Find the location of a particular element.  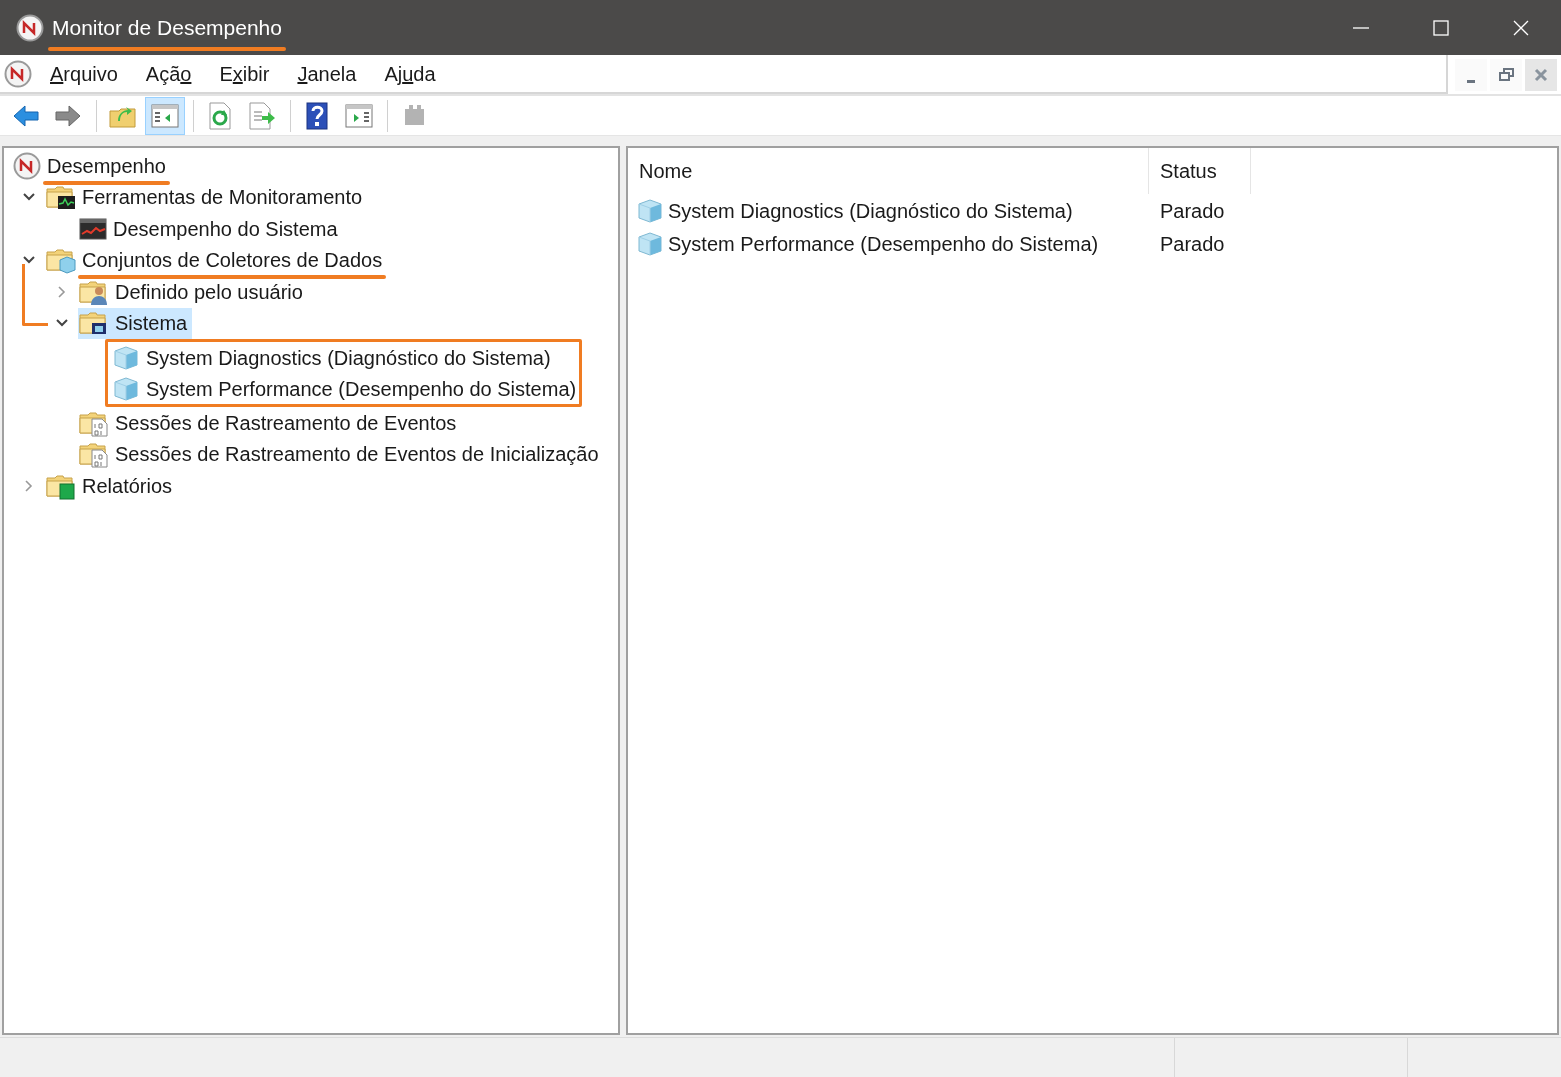

tree-item: Sessões de Rastreamento de Eventos is located at coordinates (270, 423).